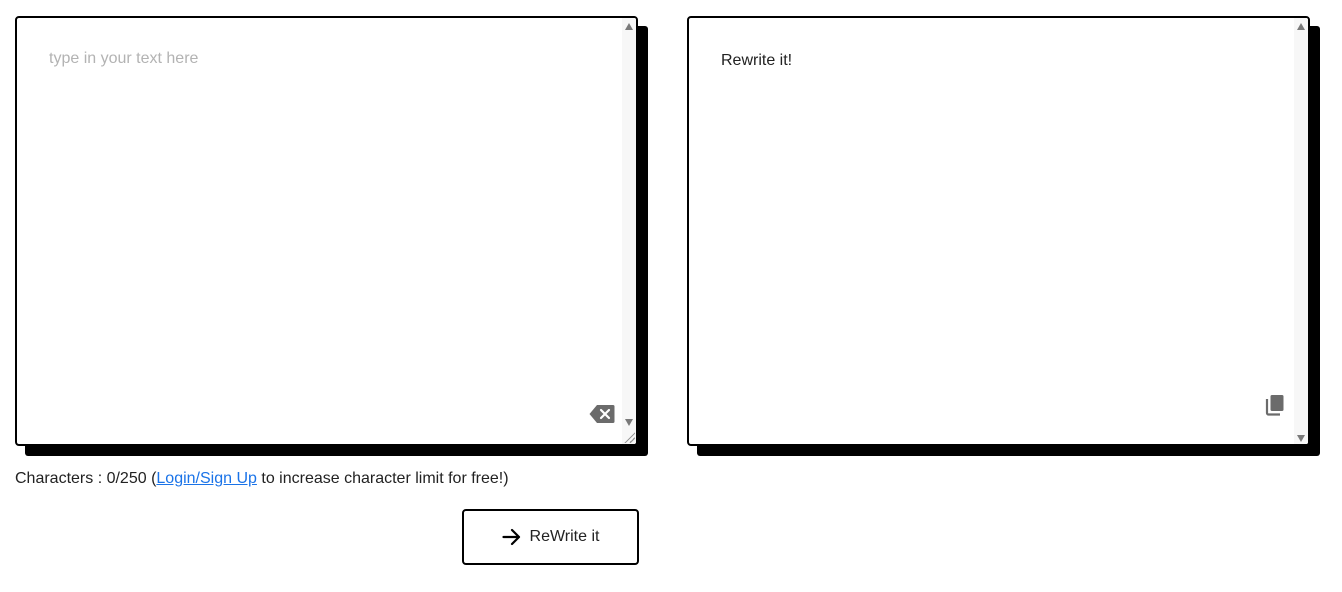 Image resolution: width=1342 pixels, height=592 pixels. Describe the element at coordinates (511, 537) in the screenshot. I see `arrow-right-icon` at that location.